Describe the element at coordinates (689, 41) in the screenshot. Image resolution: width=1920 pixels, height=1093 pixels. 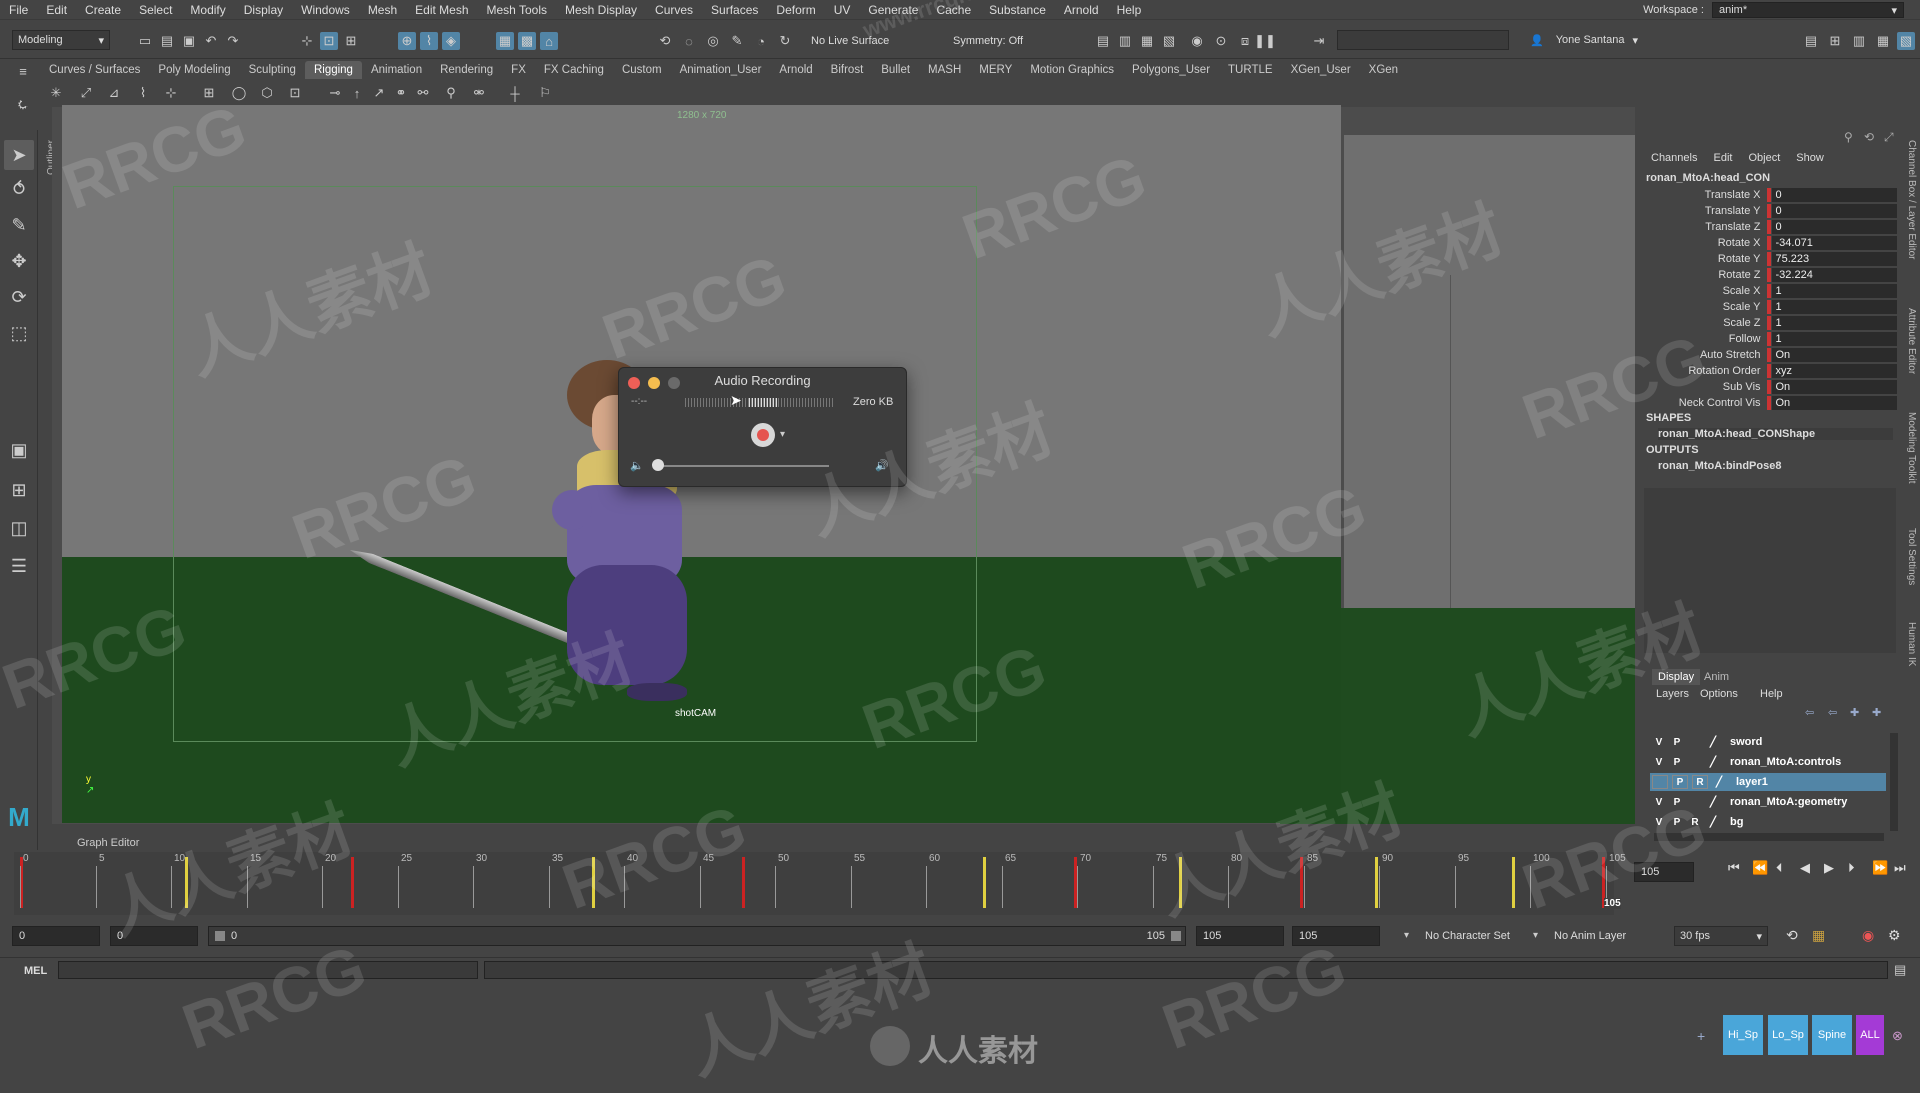
I see `lasso-icon: ◌` at that location.